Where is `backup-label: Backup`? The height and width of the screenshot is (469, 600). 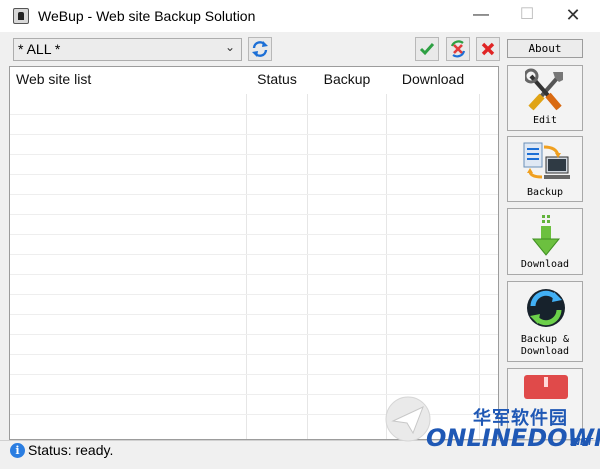 backup-label: Backup is located at coordinates (545, 192).